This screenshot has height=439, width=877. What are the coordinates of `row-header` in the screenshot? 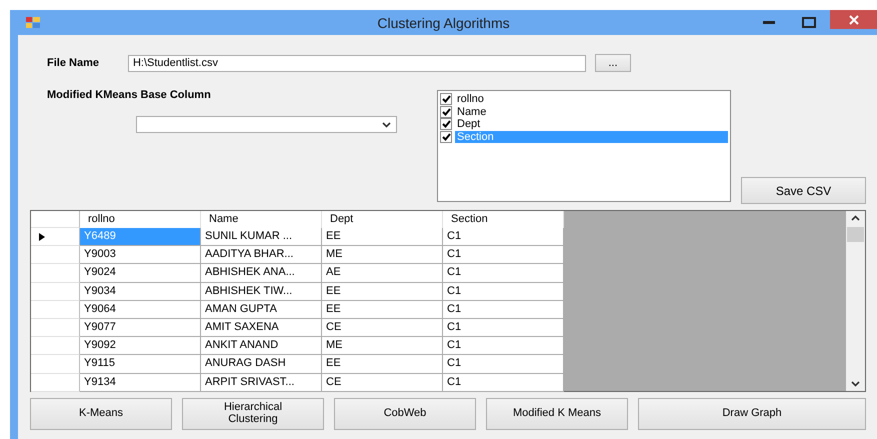 It's located at (55, 237).